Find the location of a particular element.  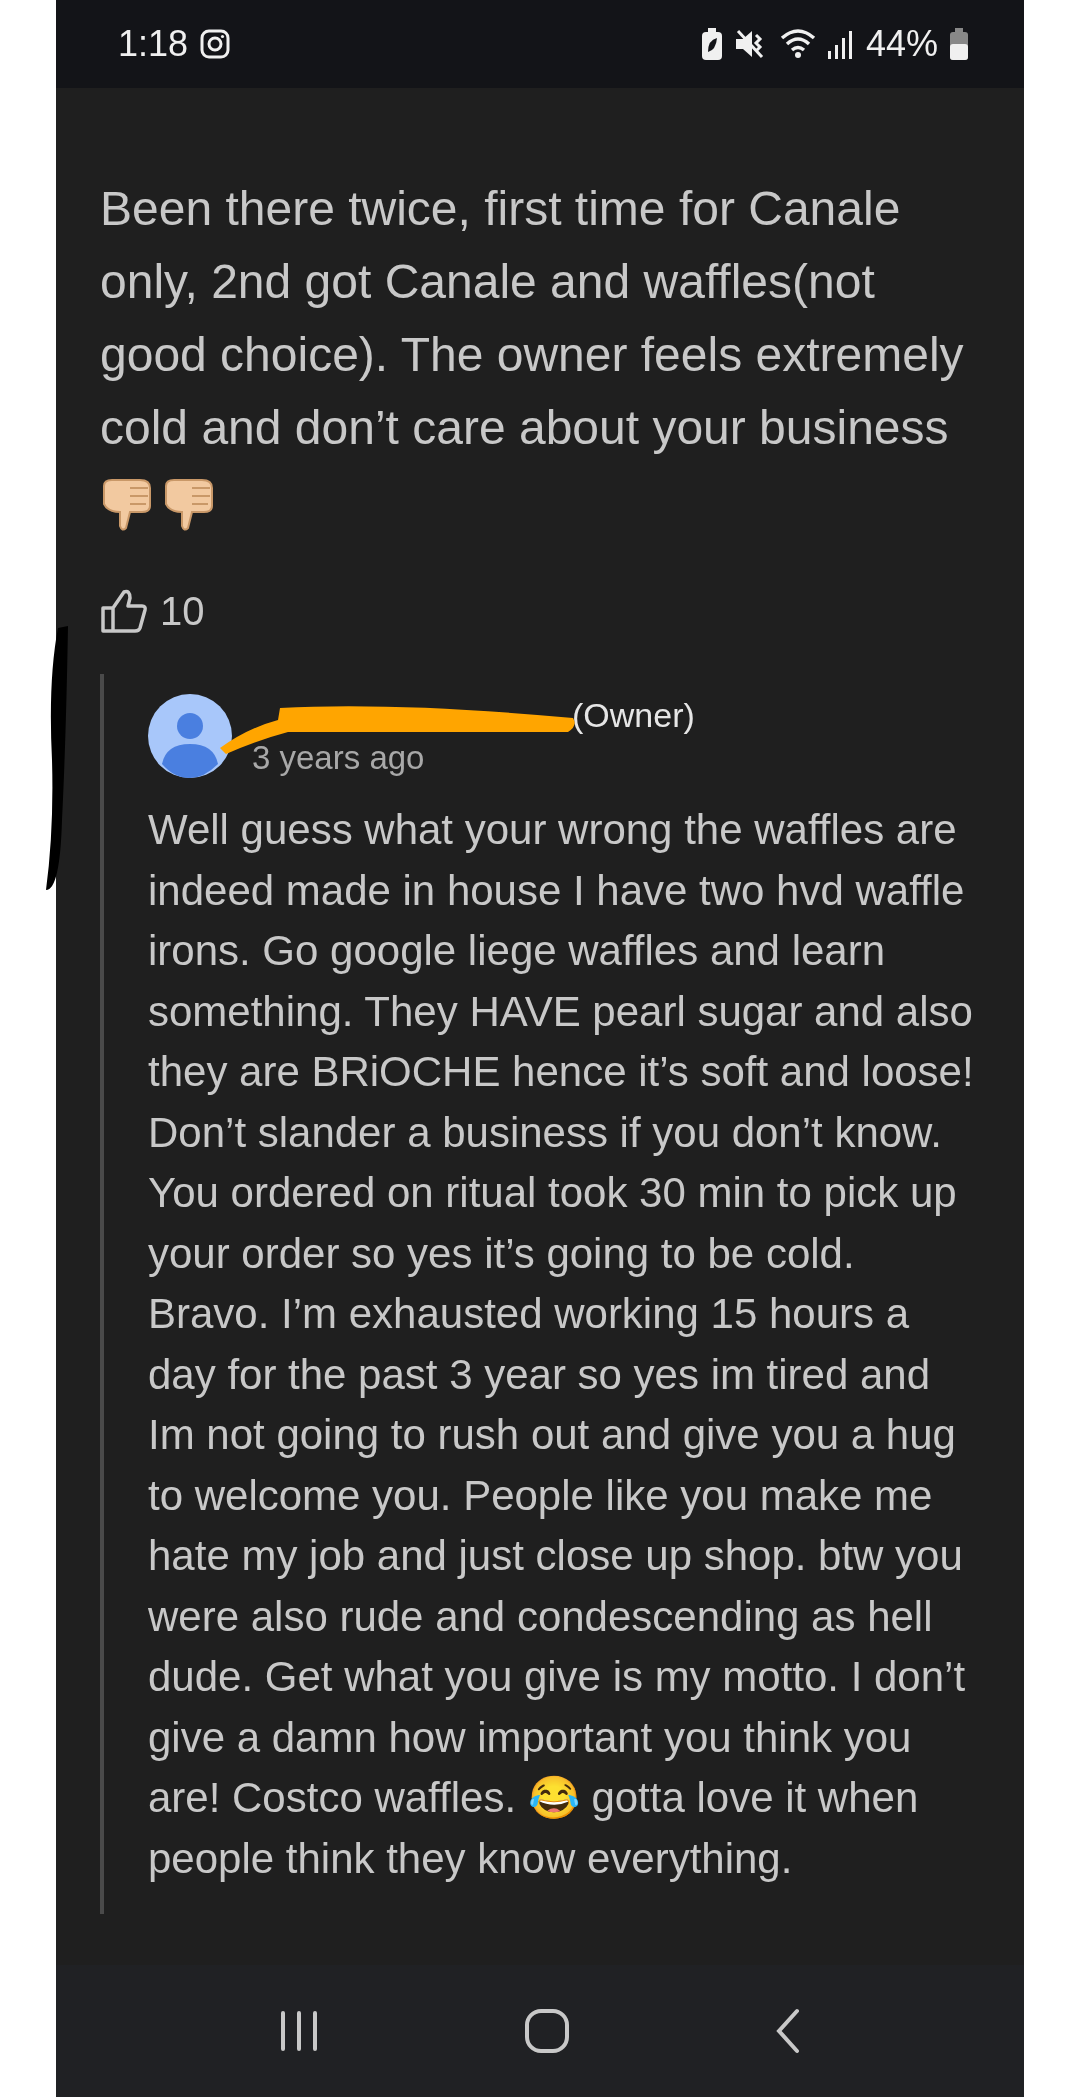

battery-saver-icon is located at coordinates (711, 44).